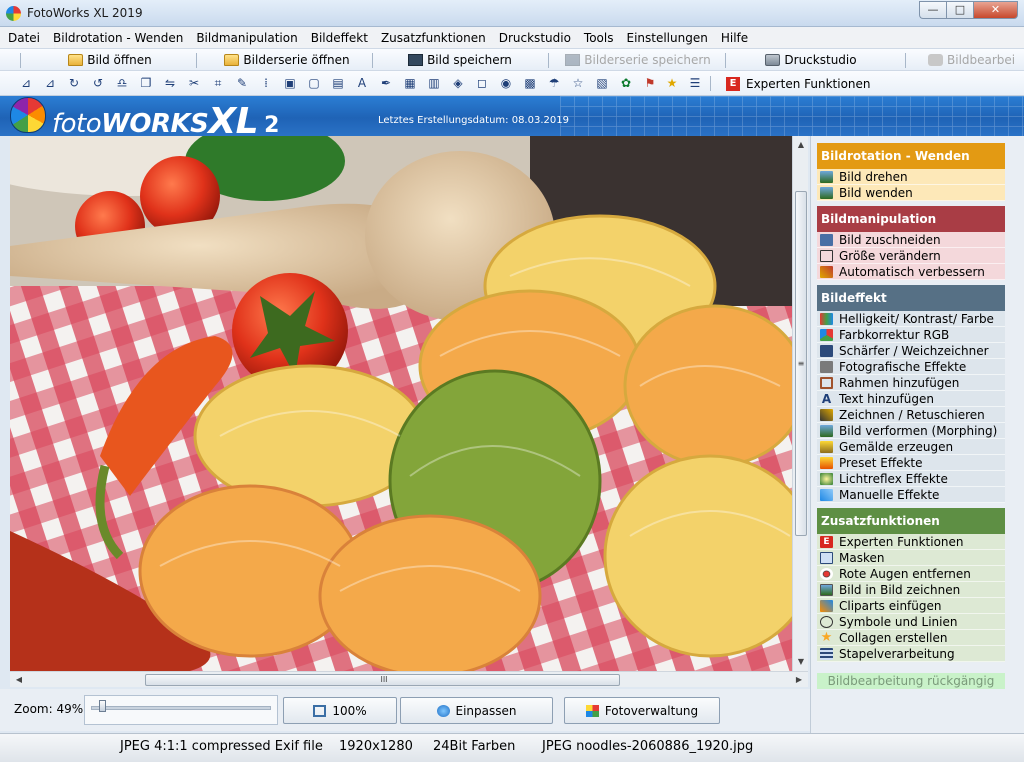  What do you see at coordinates (976, 60) in the screenshot?
I see `edit-button: Bildbearbei` at bounding box center [976, 60].